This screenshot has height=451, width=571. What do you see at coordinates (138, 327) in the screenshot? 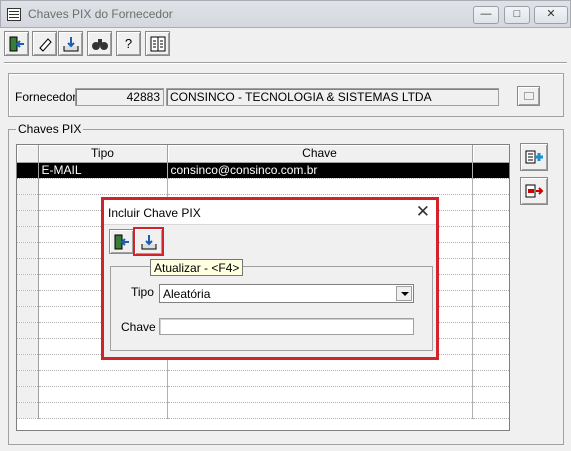
I see `chave-label: Chave` at bounding box center [138, 327].